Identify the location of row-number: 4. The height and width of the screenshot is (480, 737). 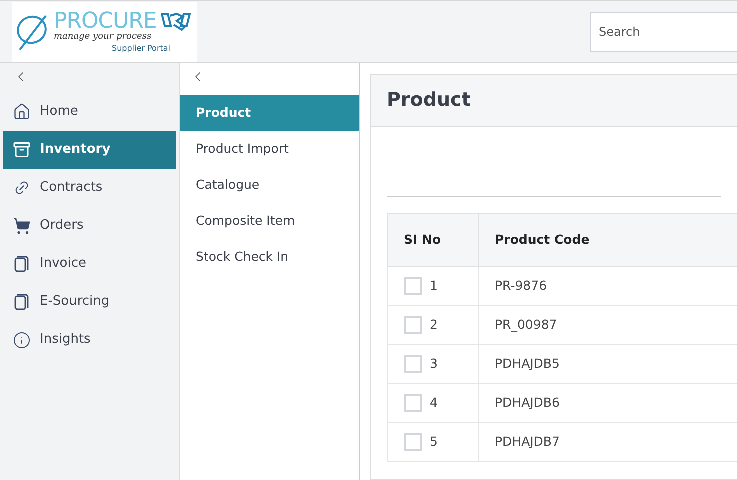
(434, 403).